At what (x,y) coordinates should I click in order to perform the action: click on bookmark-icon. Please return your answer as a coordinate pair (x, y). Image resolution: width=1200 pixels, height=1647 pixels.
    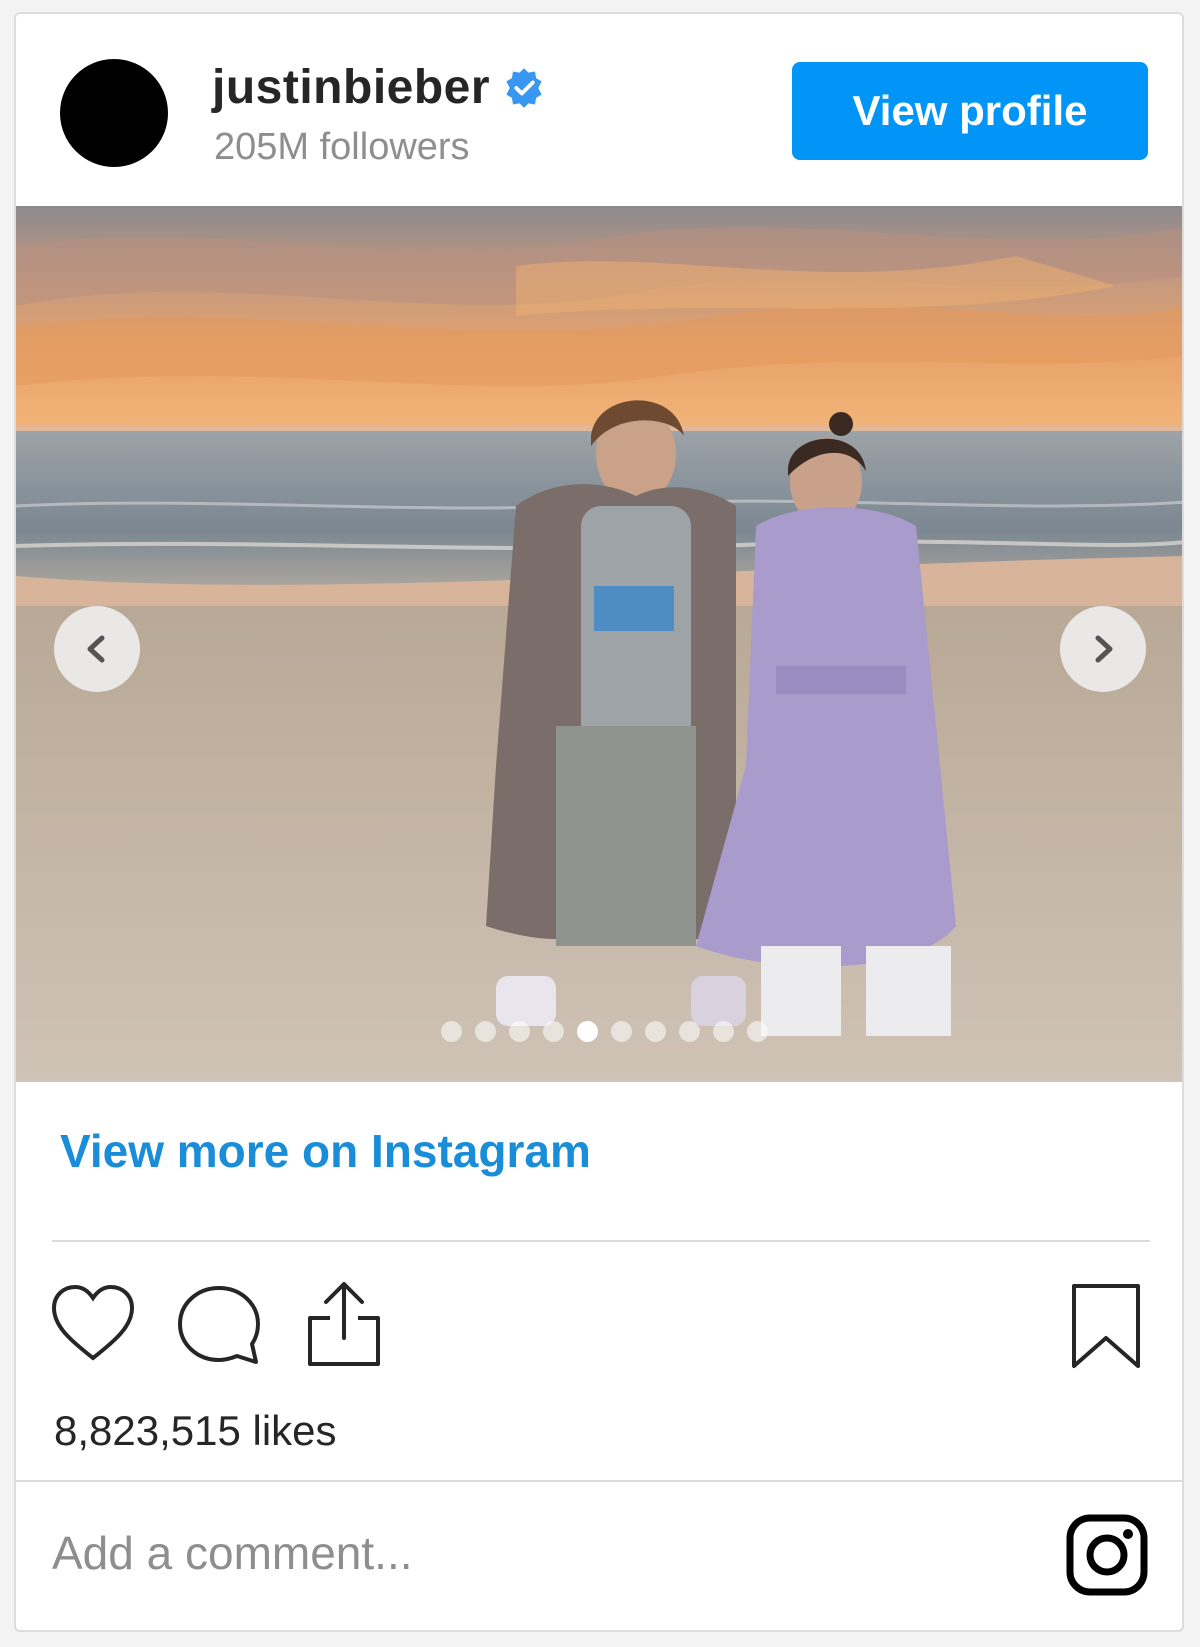
    Looking at the image, I should click on (1106, 1326).